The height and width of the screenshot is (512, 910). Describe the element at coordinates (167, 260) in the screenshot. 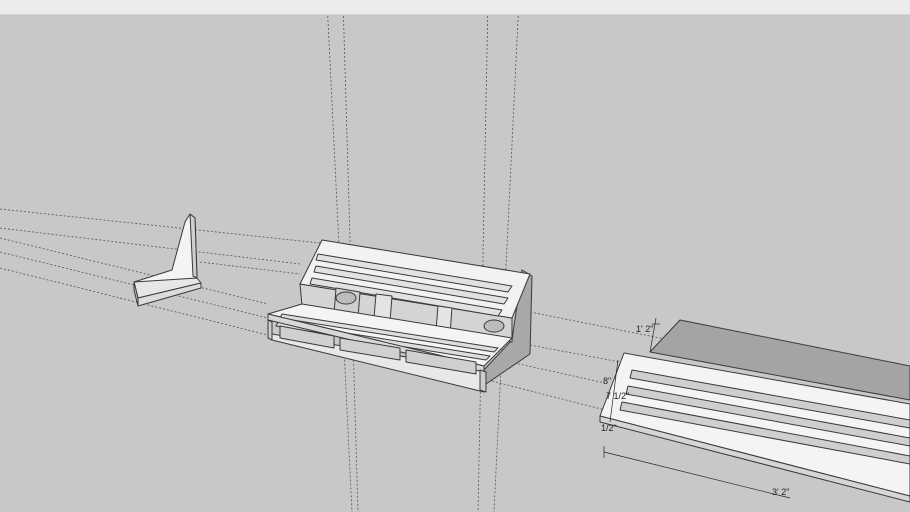

I see `side-bracket-model` at that location.